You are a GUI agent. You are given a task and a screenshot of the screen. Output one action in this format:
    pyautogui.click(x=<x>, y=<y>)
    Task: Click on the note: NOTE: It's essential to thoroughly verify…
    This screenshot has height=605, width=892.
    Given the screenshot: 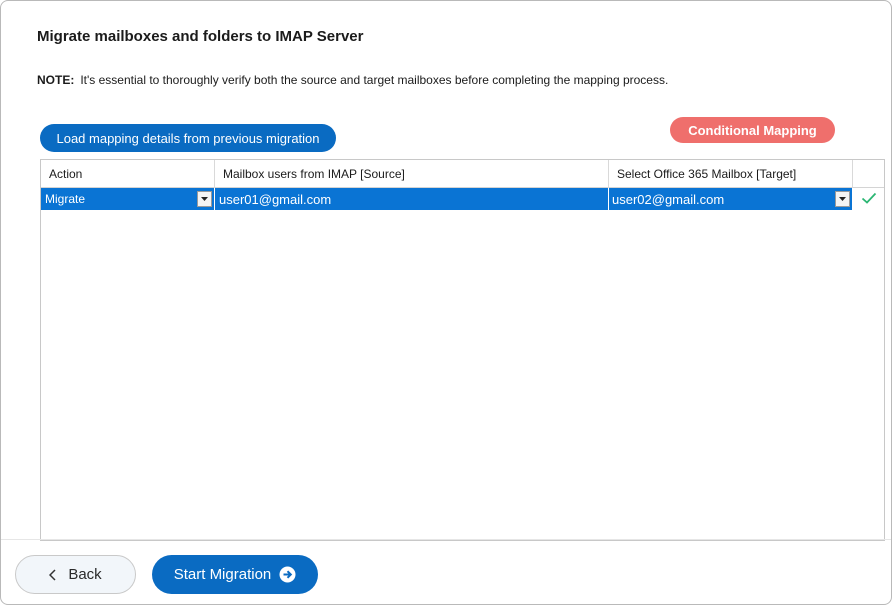 What is the action you would take?
    pyautogui.click(x=352, y=80)
    